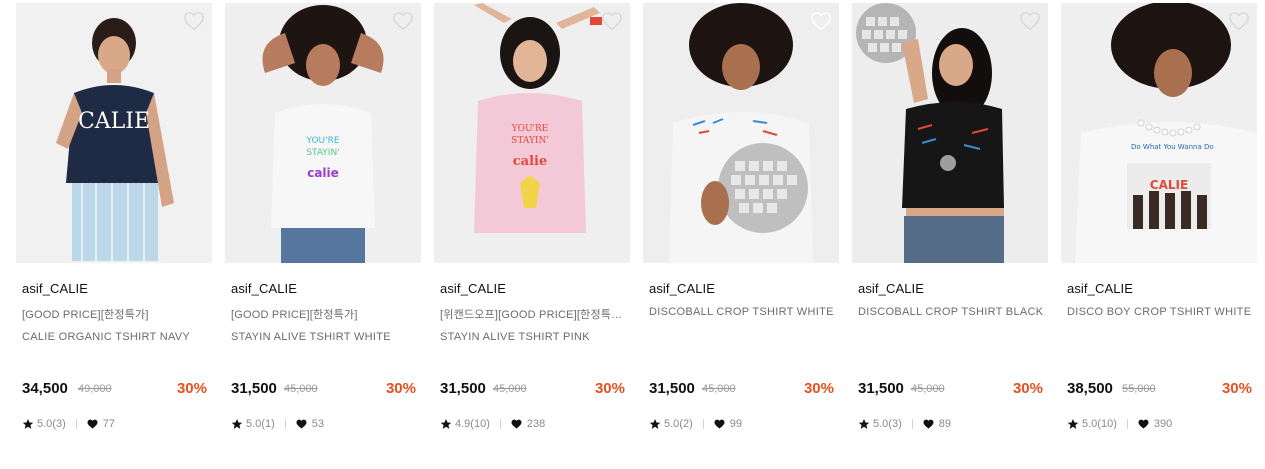 The image size is (1265, 469). Describe the element at coordinates (317, 424) in the screenshot. I see `like-count: 53` at that location.